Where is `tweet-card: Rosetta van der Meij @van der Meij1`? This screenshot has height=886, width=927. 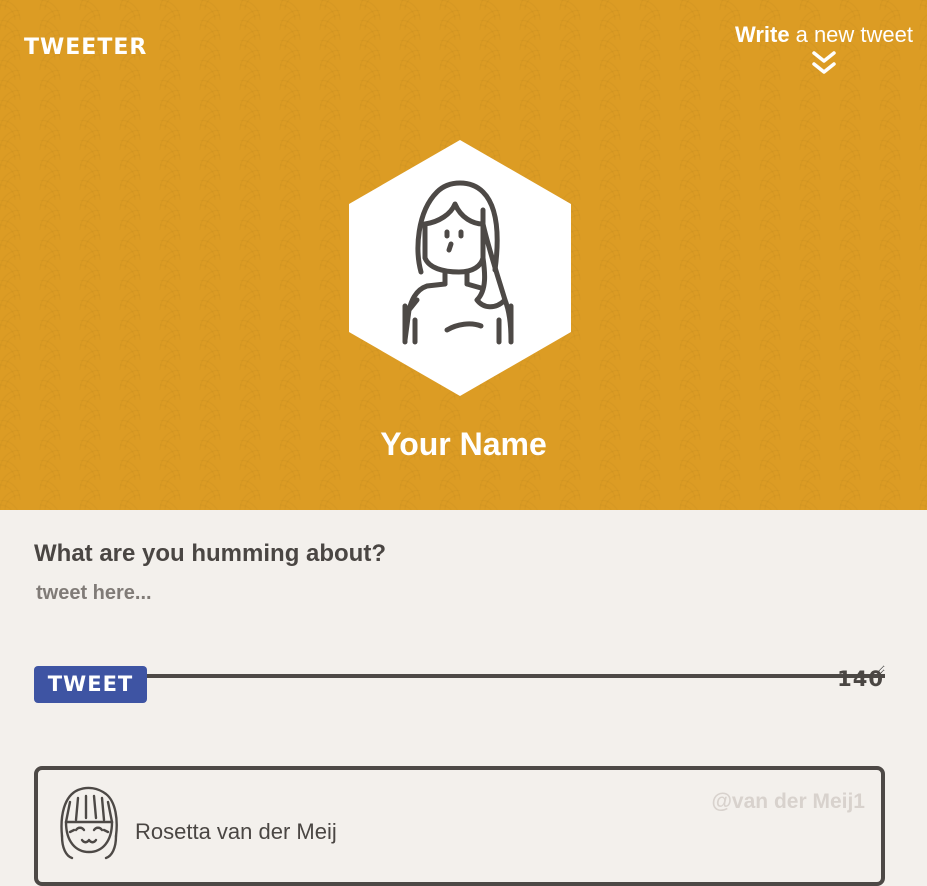 tweet-card: Rosetta van der Meij @van der Meij1 is located at coordinates (459, 826).